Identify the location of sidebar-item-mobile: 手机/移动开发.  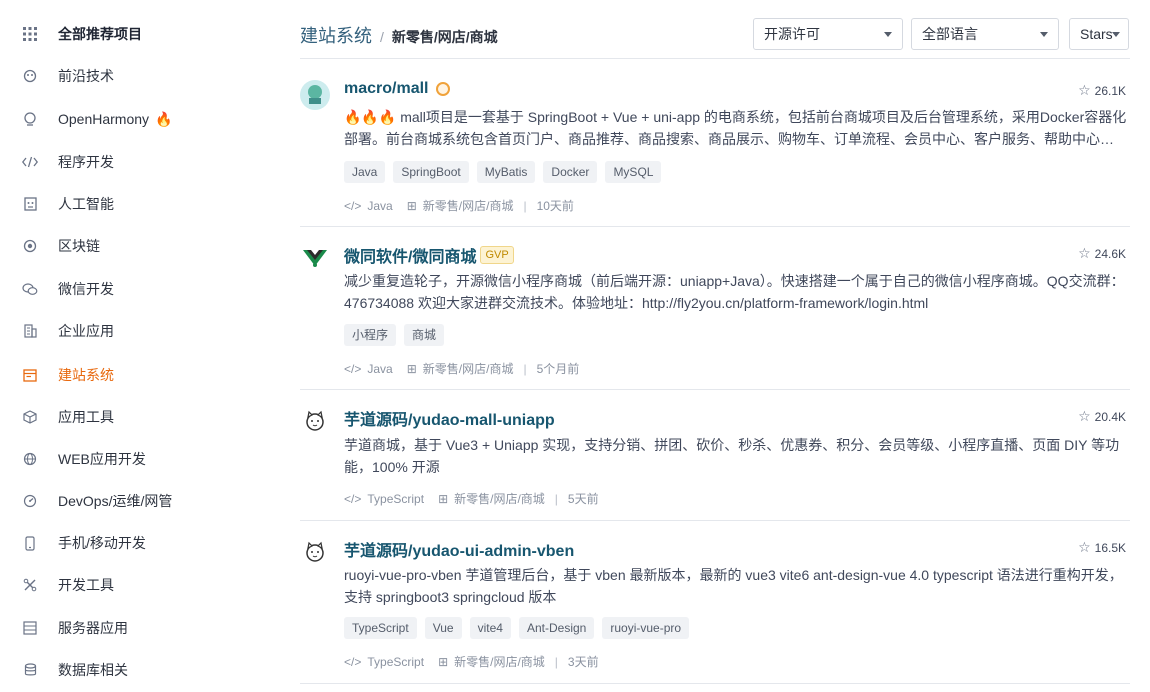
(125, 543).